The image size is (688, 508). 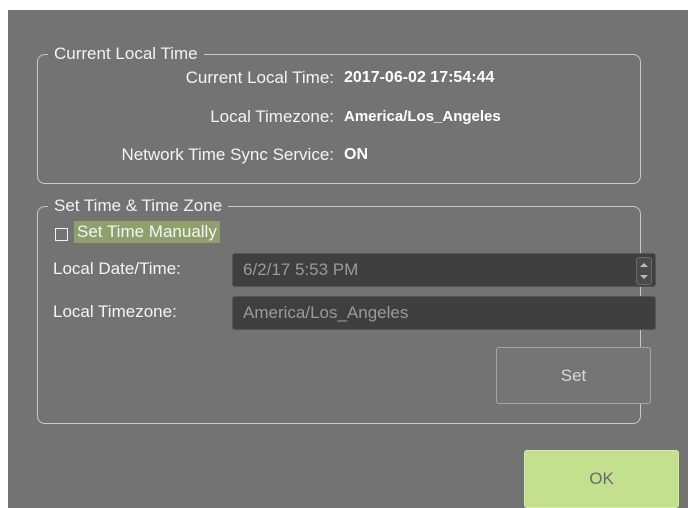 I want to click on set-time-manually-checkbox, so click(x=61, y=234).